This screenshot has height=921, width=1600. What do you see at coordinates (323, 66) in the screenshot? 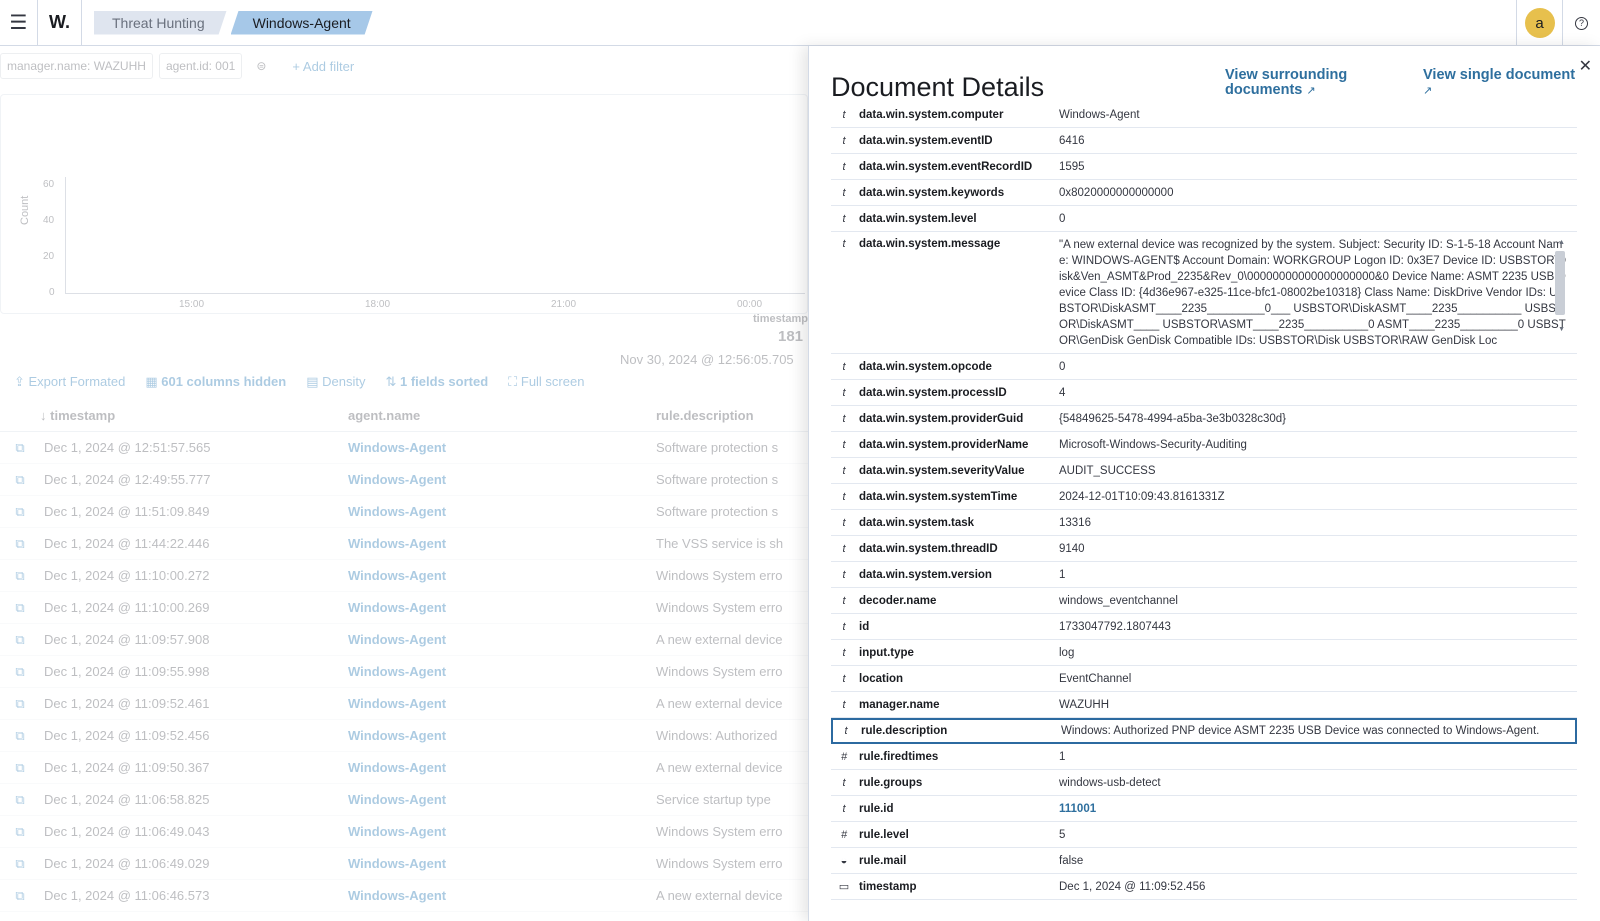
I see `add-filter-button: + Add filter` at bounding box center [323, 66].